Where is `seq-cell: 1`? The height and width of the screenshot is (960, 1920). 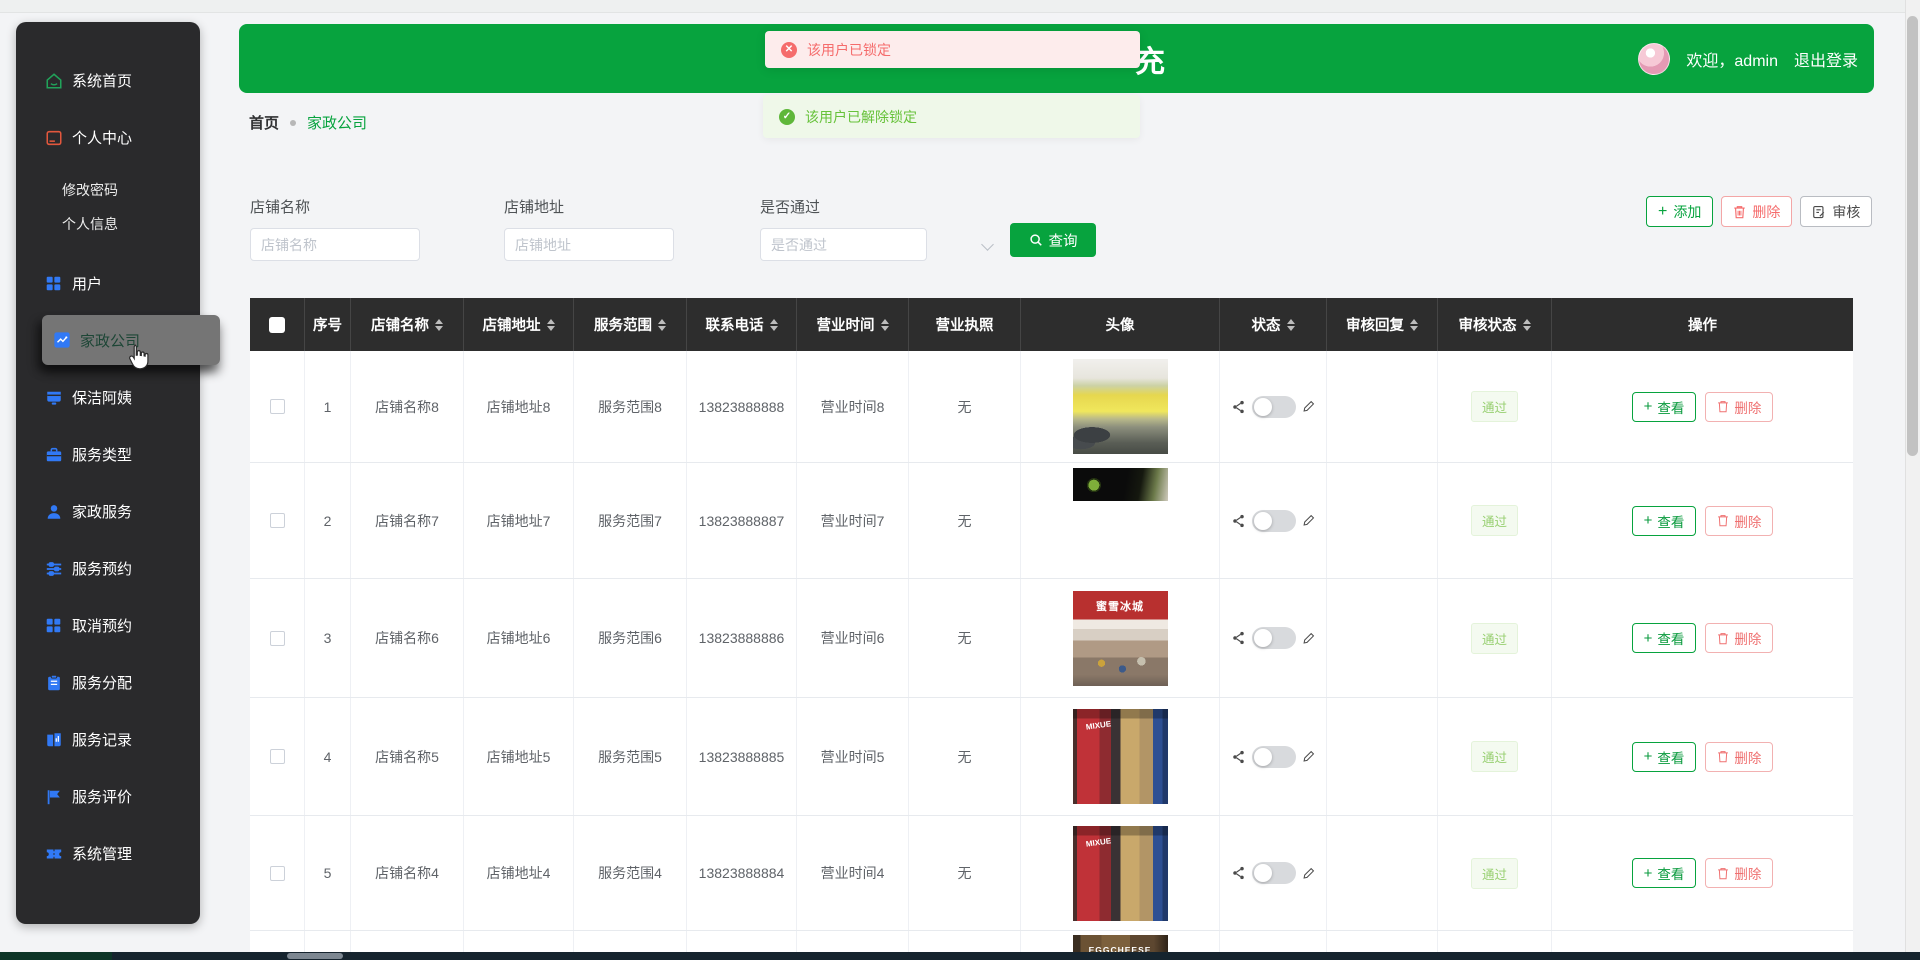
seq-cell: 1 is located at coordinates (328, 406).